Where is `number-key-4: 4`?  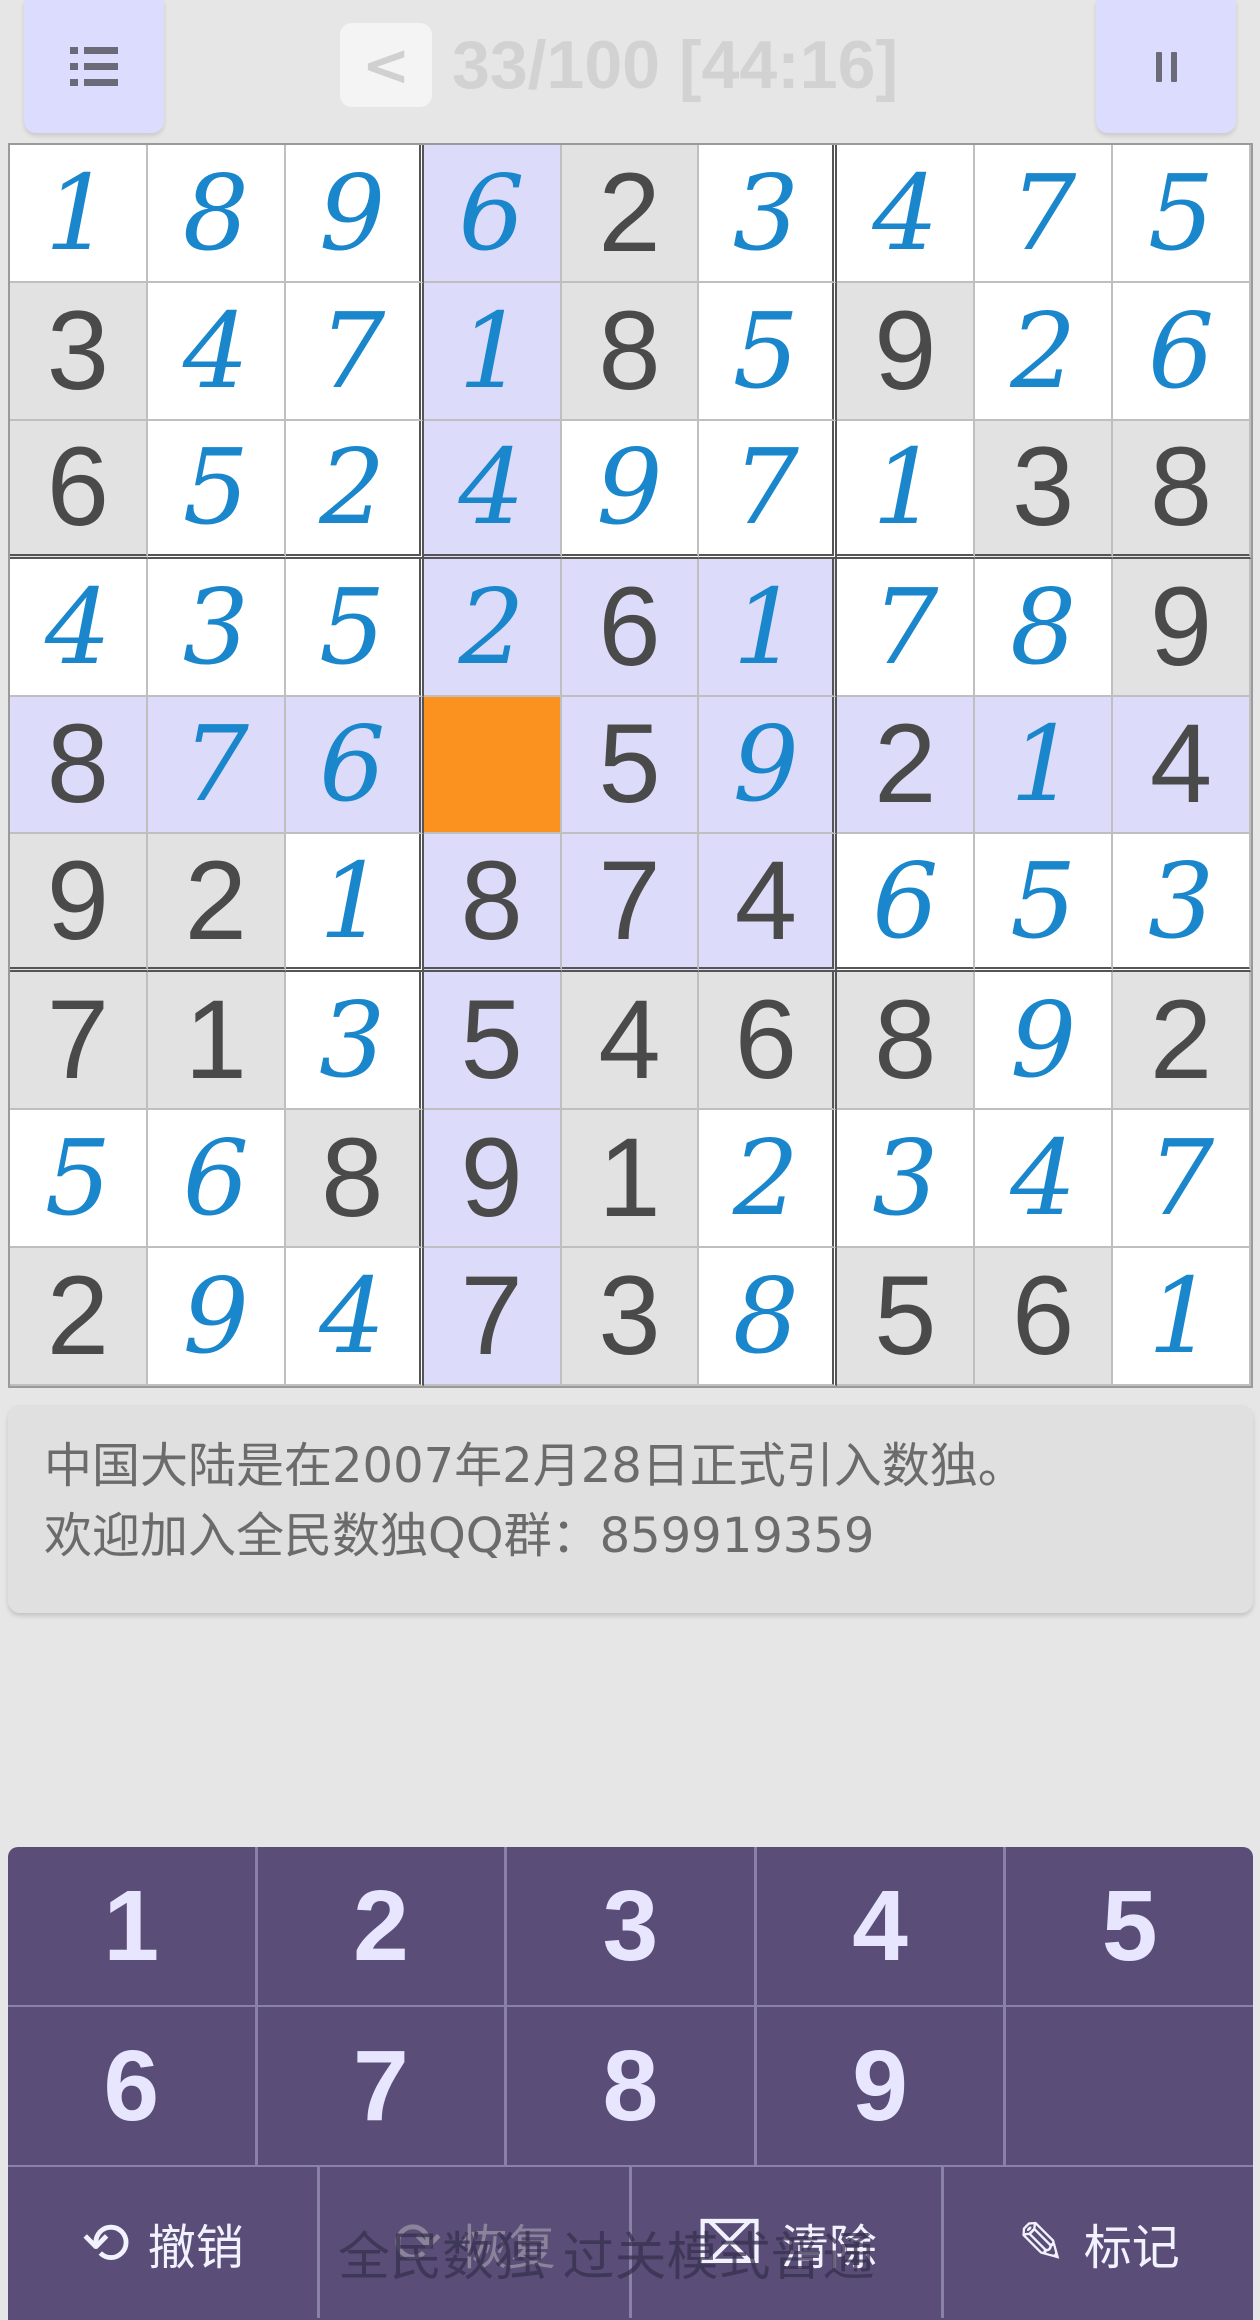 number-key-4: 4 is located at coordinates (882, 1926).